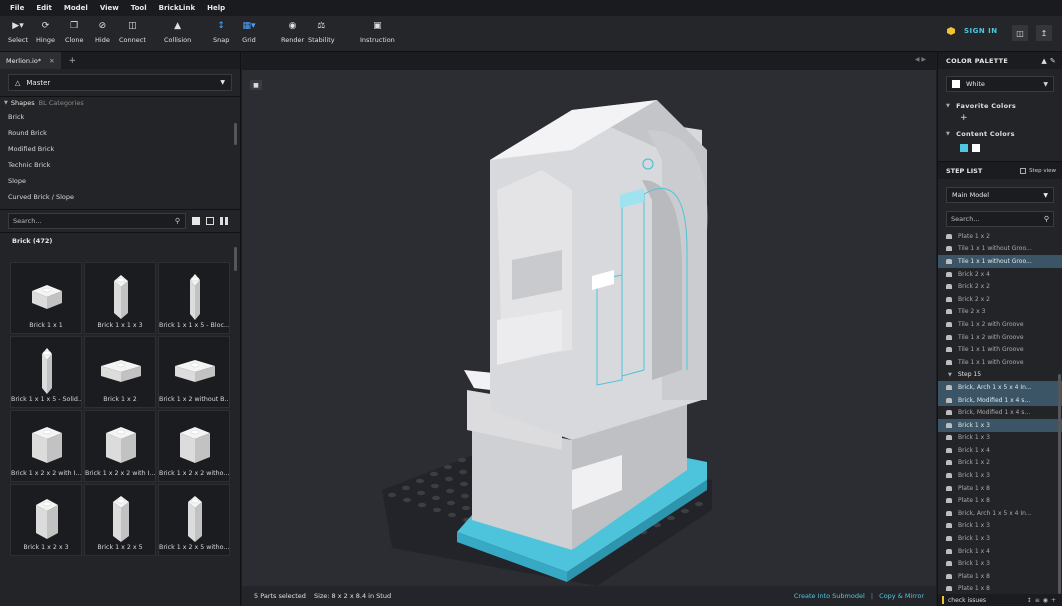  What do you see at coordinates (120, 181) in the screenshot?
I see `category-item: Slope` at bounding box center [120, 181].